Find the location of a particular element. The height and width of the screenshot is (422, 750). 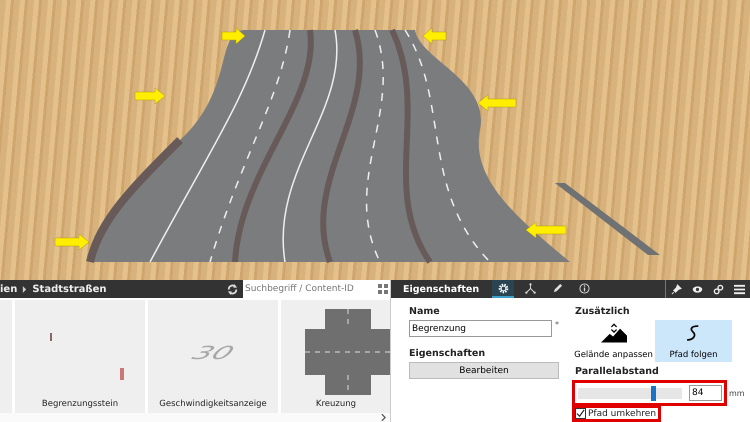

option-button: Gelände anpassen is located at coordinates (613, 341).